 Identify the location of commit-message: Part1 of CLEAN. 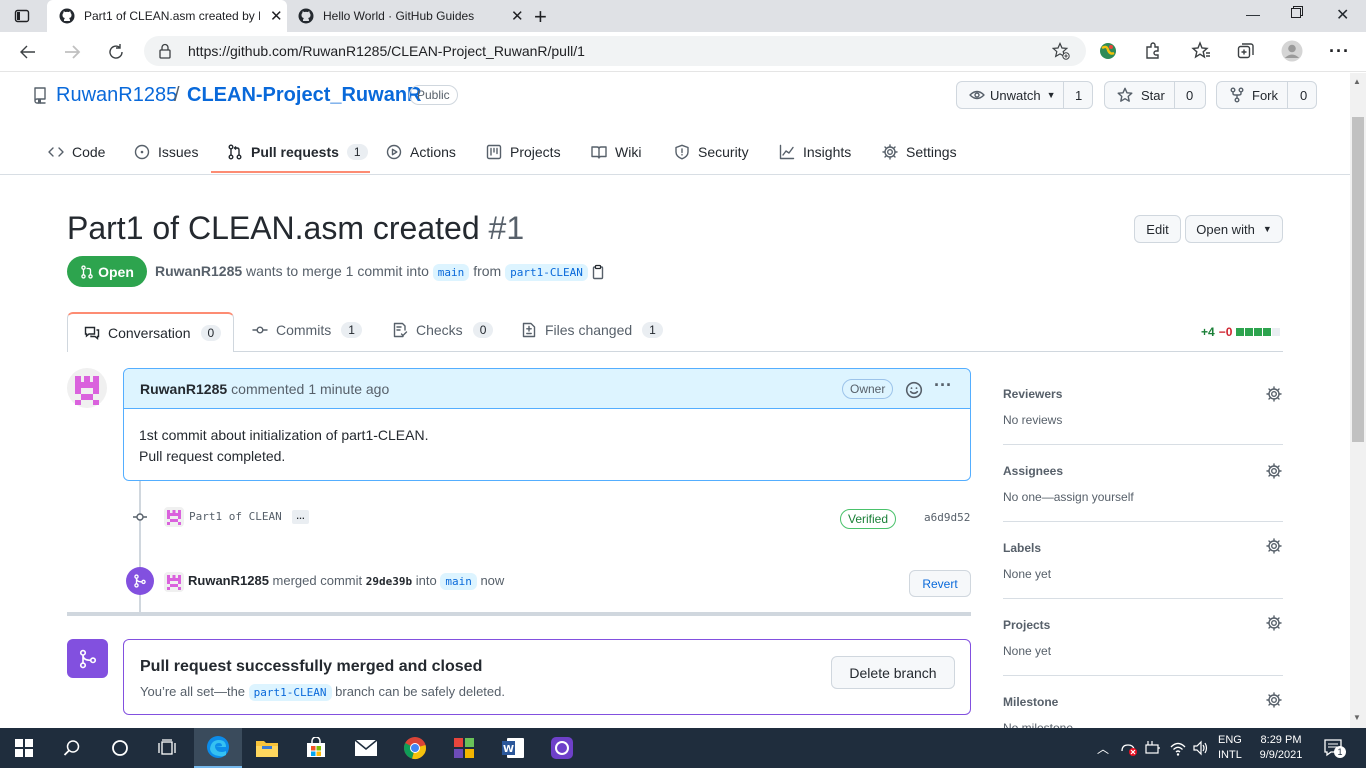
(235, 516).